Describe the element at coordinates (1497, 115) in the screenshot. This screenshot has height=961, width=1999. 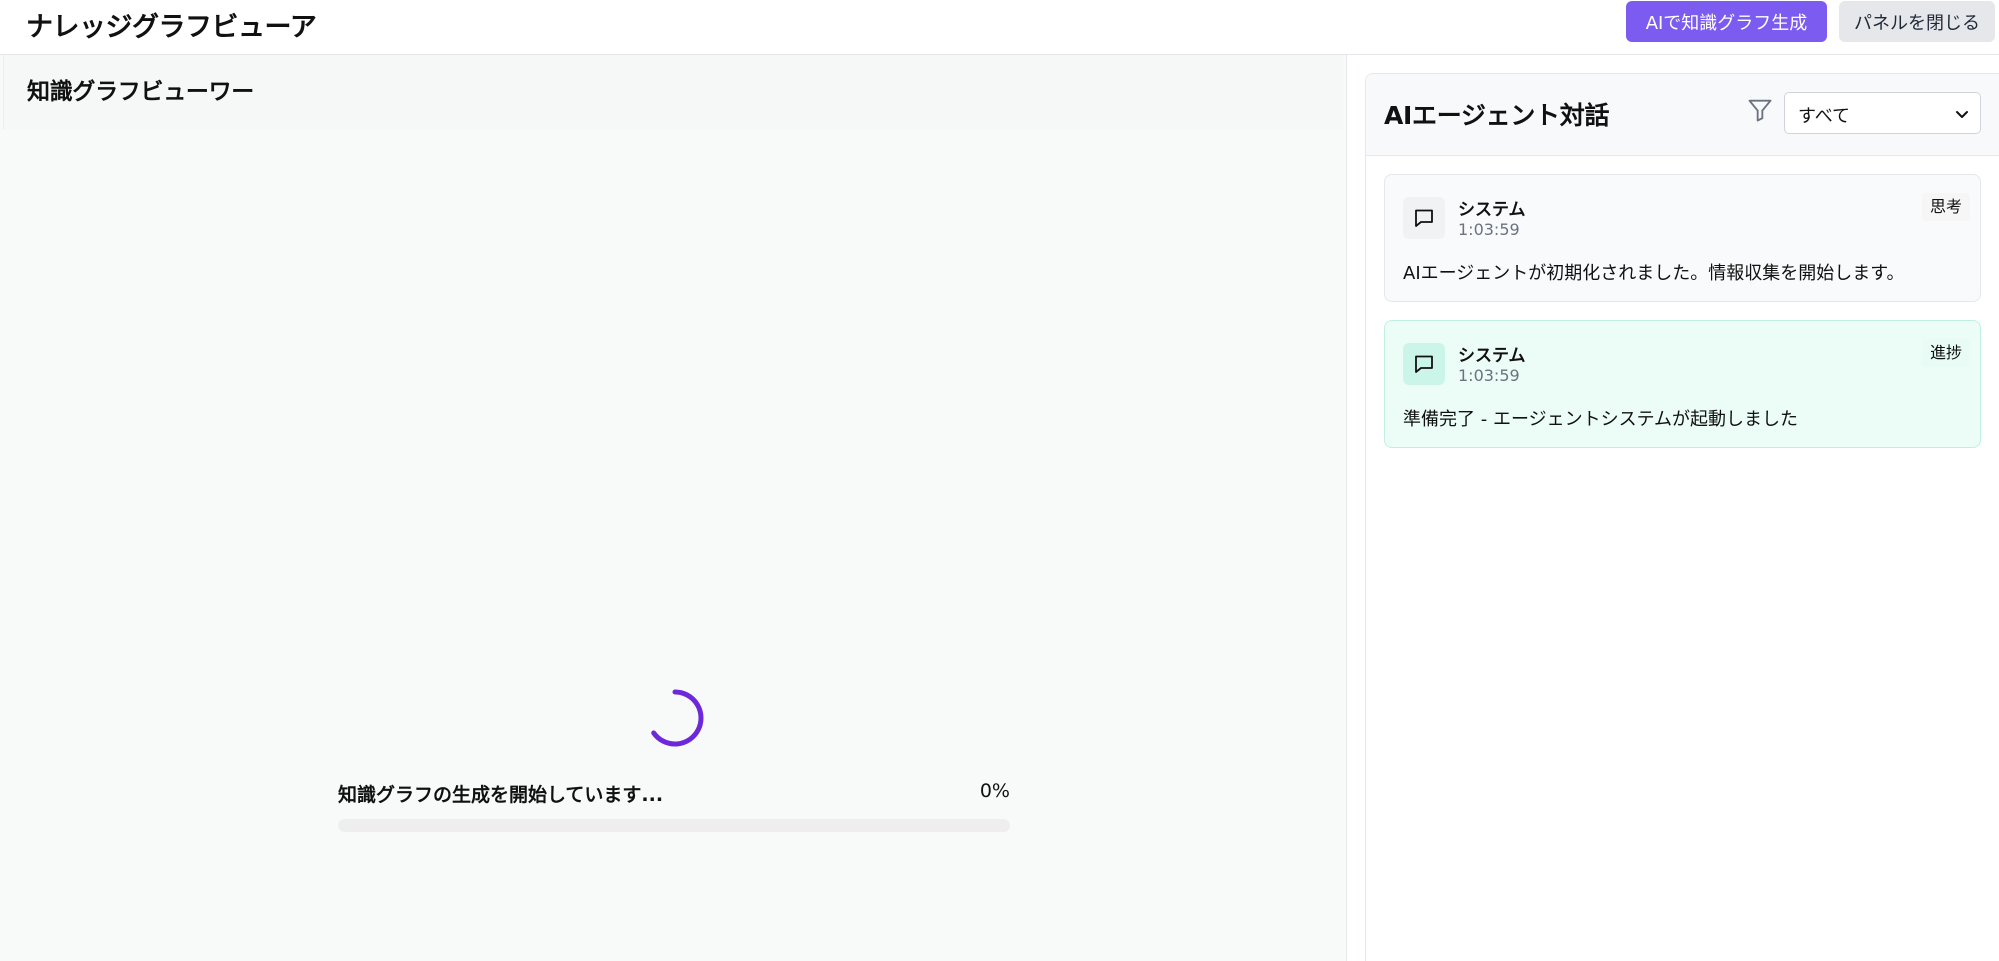
I see `agent-panel-title: AIエージェント対話` at that location.